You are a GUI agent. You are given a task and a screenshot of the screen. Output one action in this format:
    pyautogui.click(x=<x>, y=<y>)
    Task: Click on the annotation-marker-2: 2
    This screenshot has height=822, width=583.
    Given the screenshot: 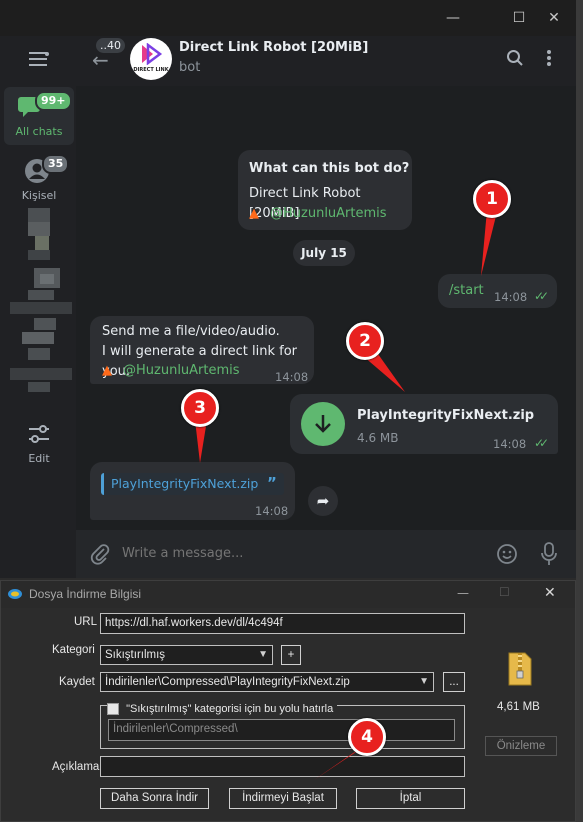 What is the action you would take?
    pyautogui.click(x=365, y=341)
    